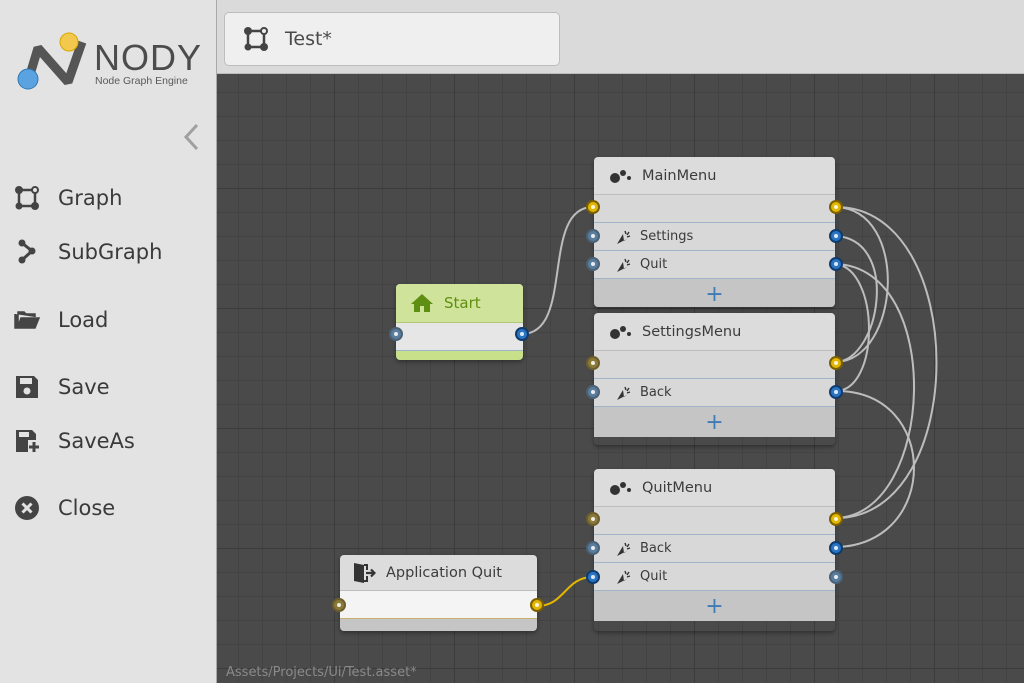  What do you see at coordinates (667, 236) in the screenshot?
I see `row-label: Settings` at bounding box center [667, 236].